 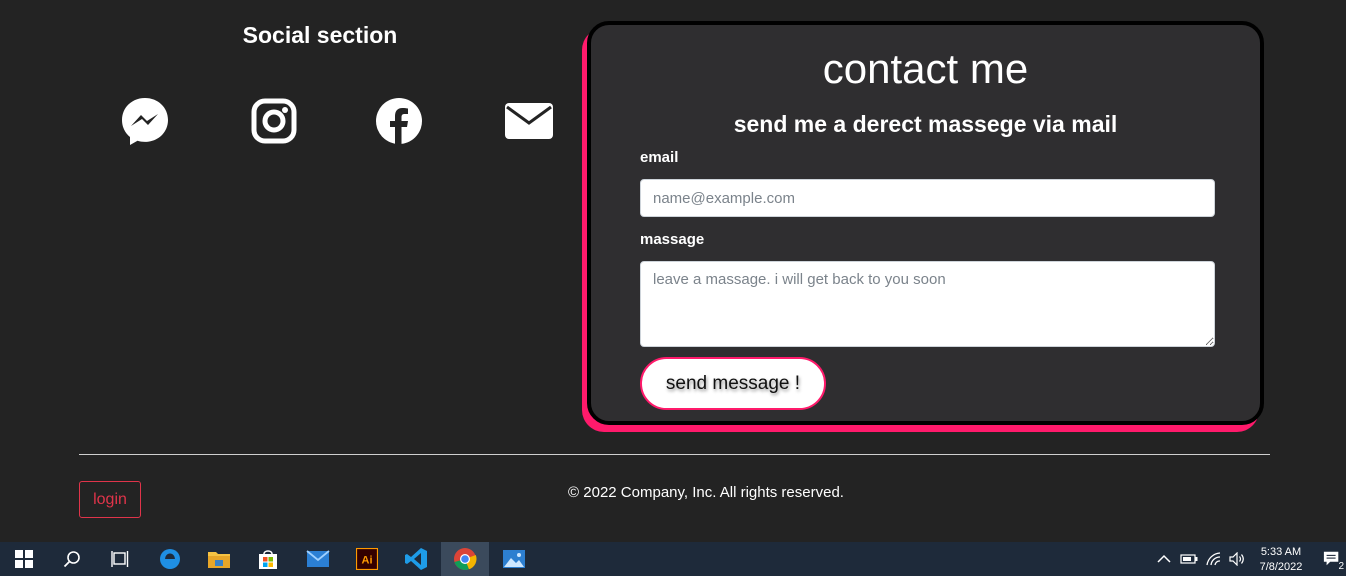 What do you see at coordinates (673, 559) in the screenshot?
I see `taskbar: Ai 5:33 AM 7/8/2022 2` at bounding box center [673, 559].